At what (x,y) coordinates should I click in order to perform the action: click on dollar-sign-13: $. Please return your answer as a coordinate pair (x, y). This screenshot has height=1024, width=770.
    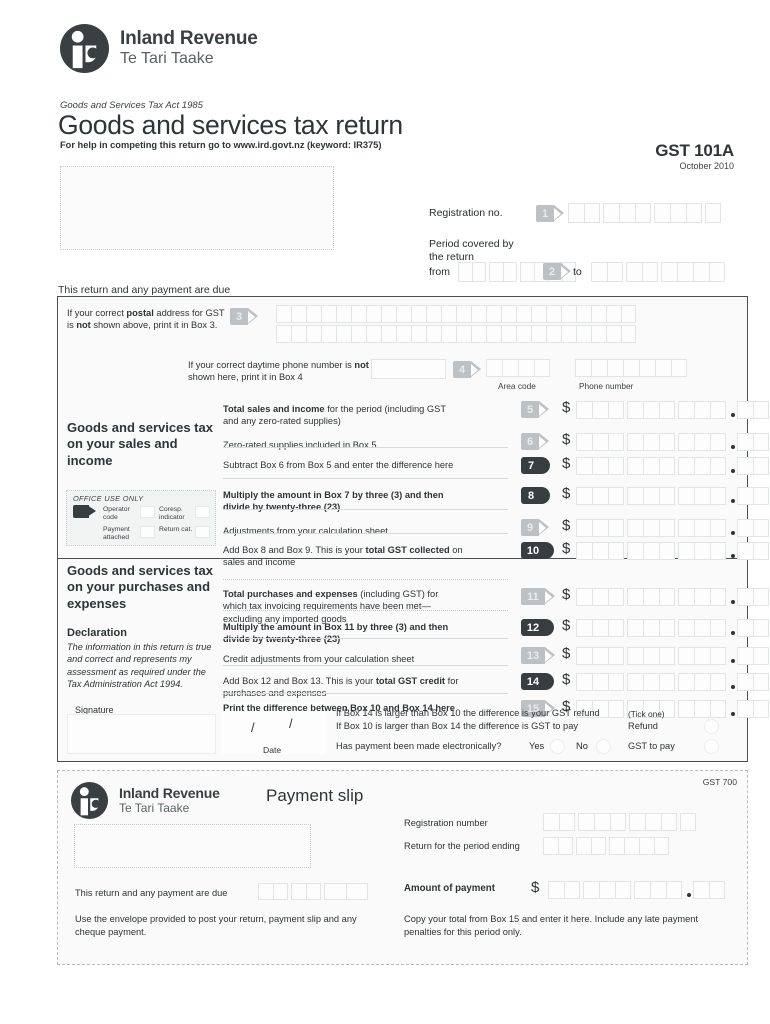
    Looking at the image, I should click on (566, 653).